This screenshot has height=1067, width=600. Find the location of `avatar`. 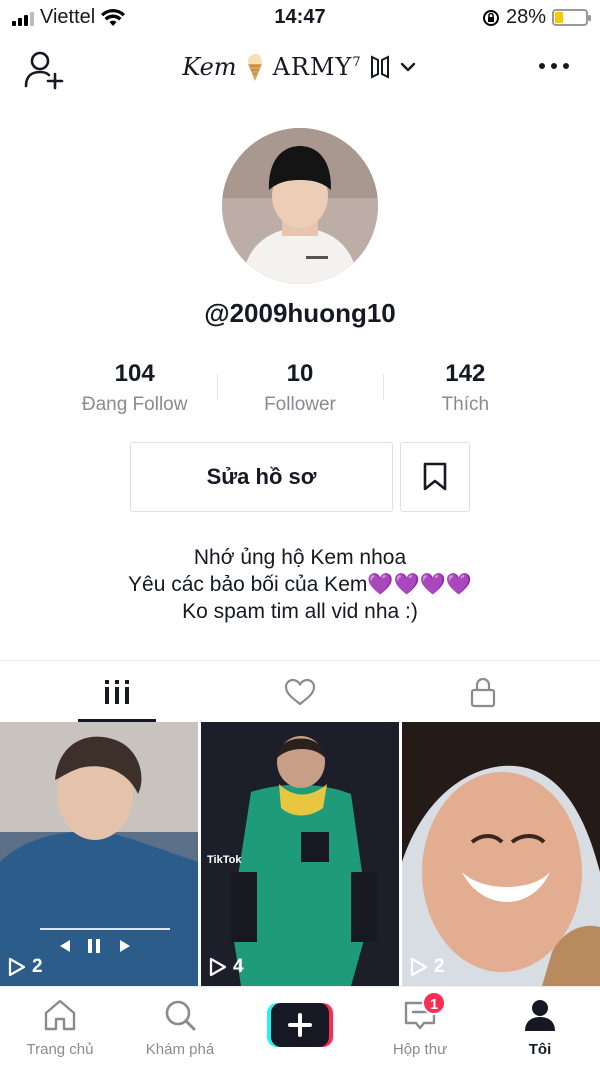

avatar is located at coordinates (300, 206).